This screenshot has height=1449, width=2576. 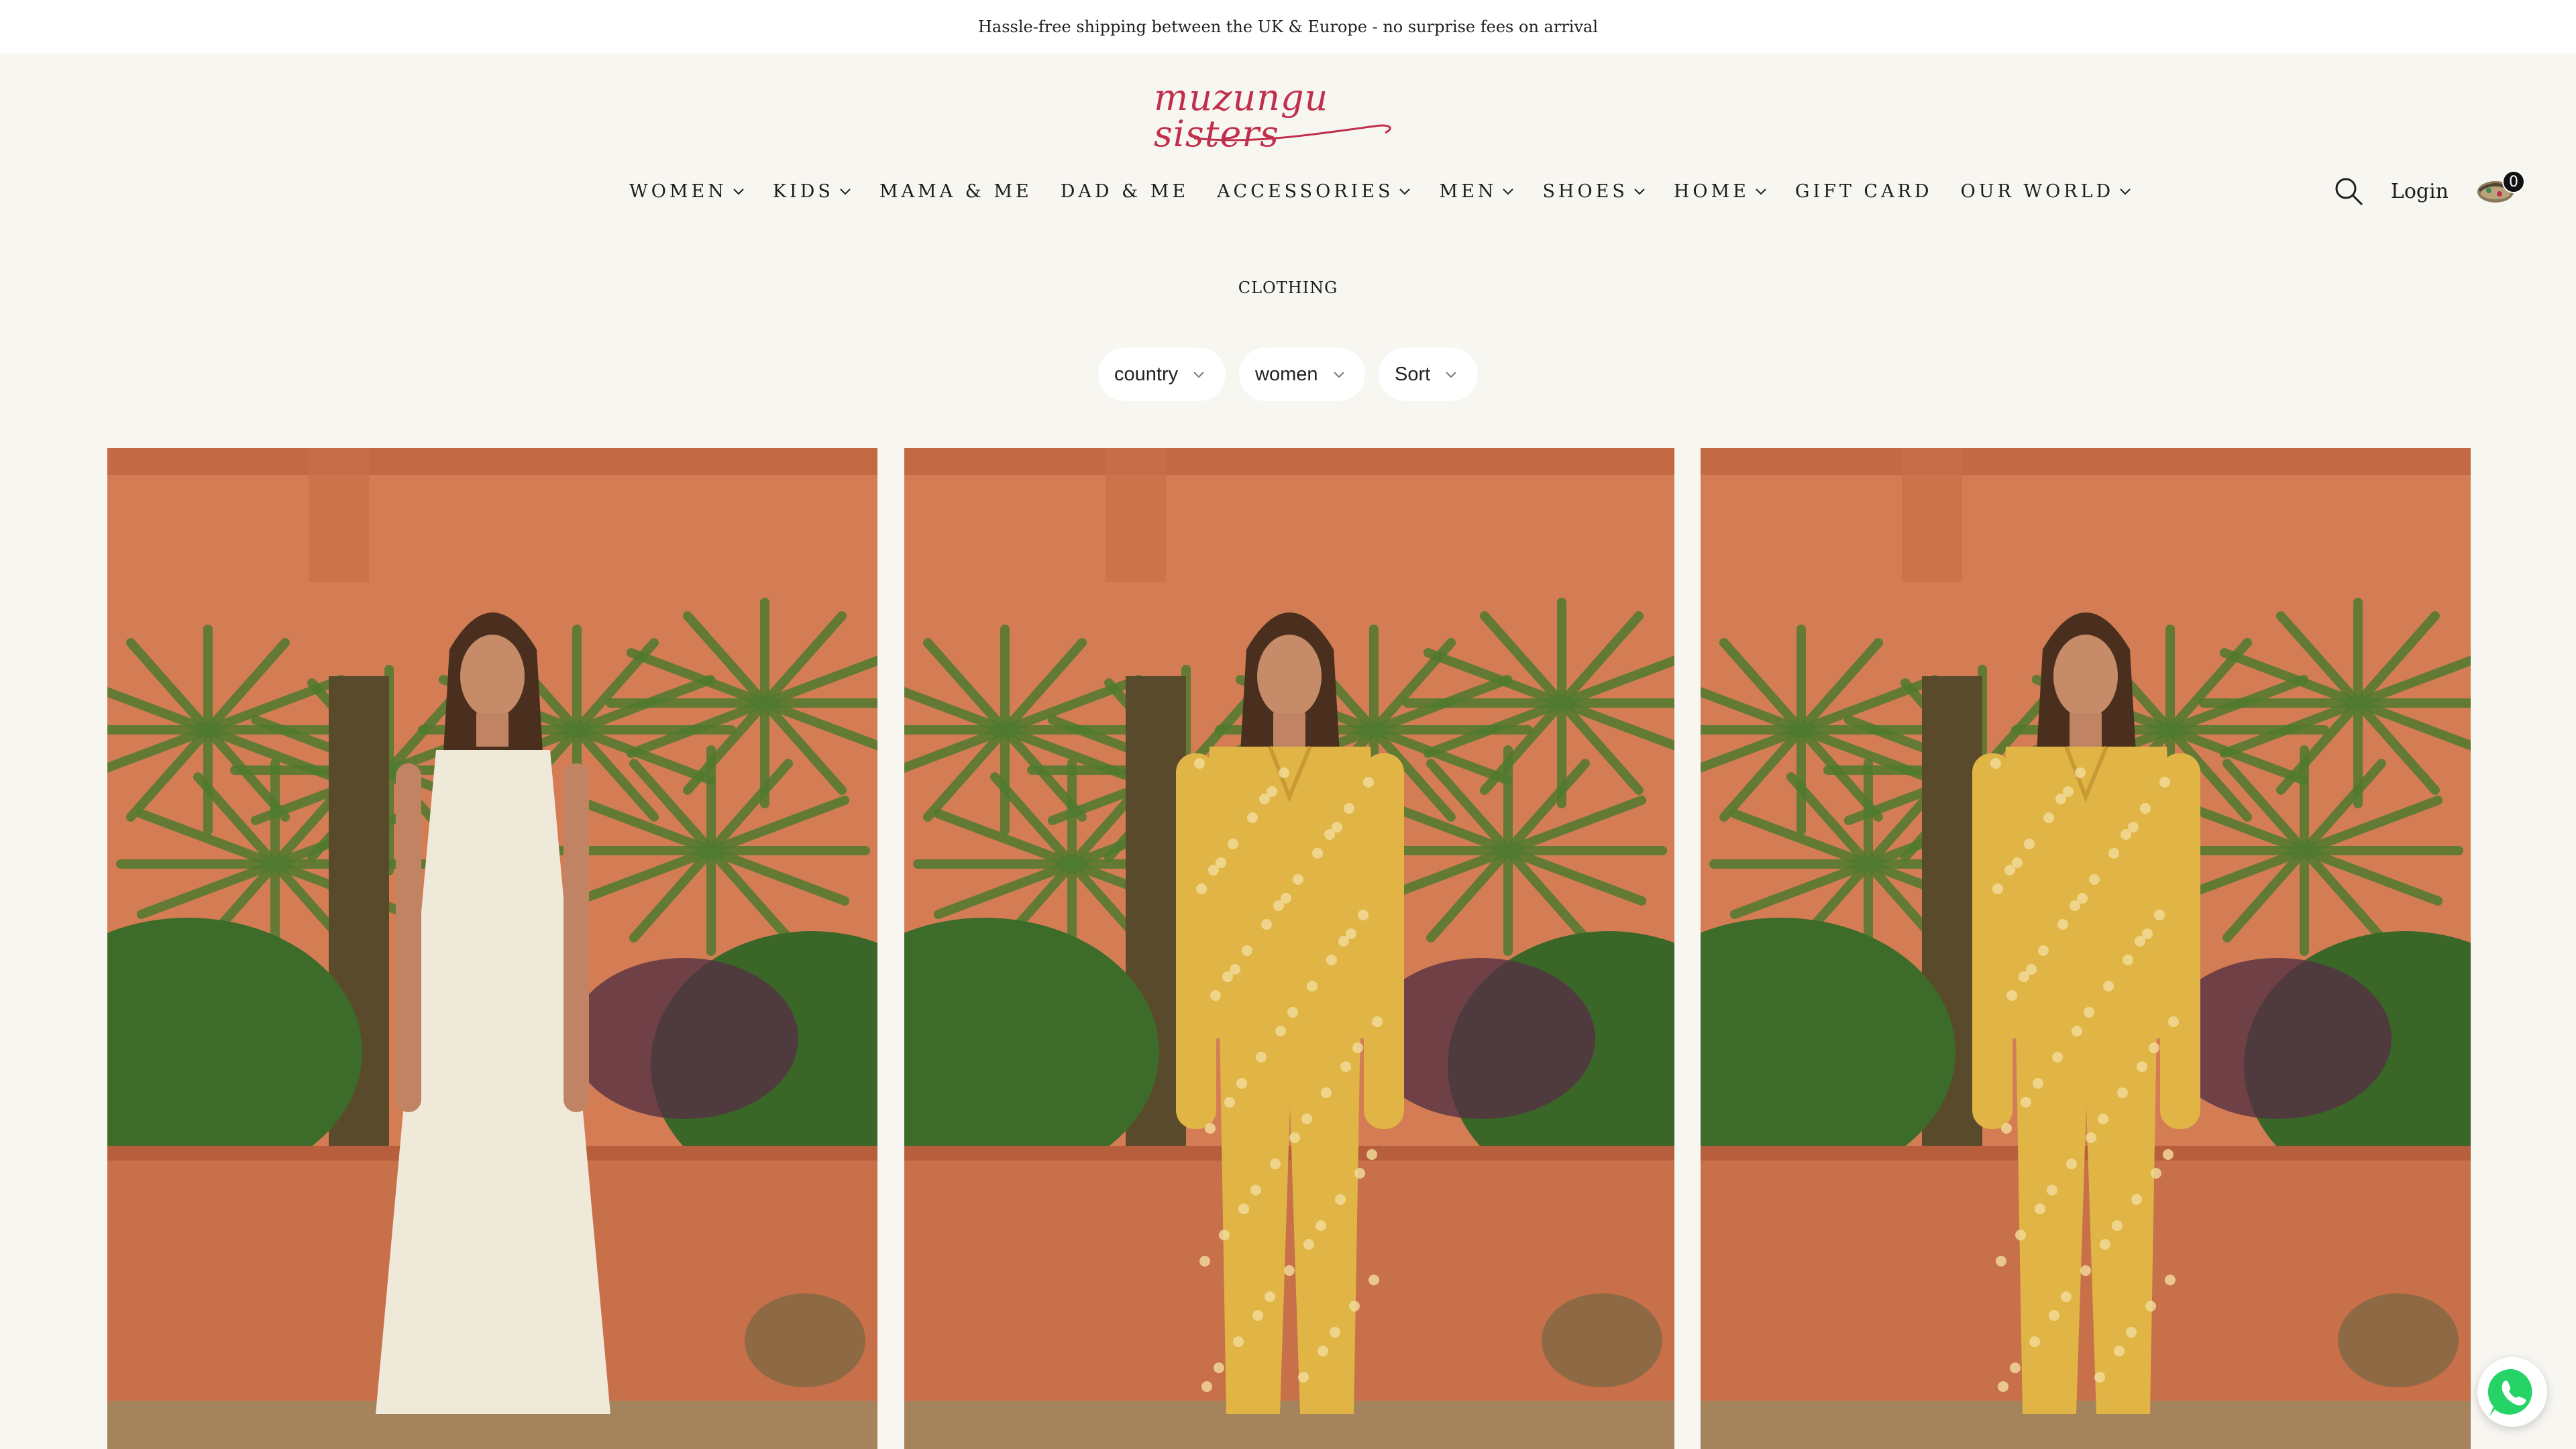 What do you see at coordinates (1585, 191) in the screenshot?
I see `nav-item-label: SHOES` at bounding box center [1585, 191].